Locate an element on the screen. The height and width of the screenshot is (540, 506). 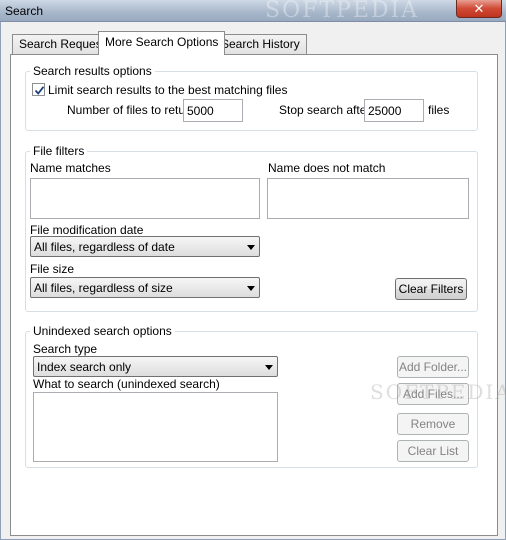
file-size-select: All files, regardless of size is located at coordinates (145, 287).